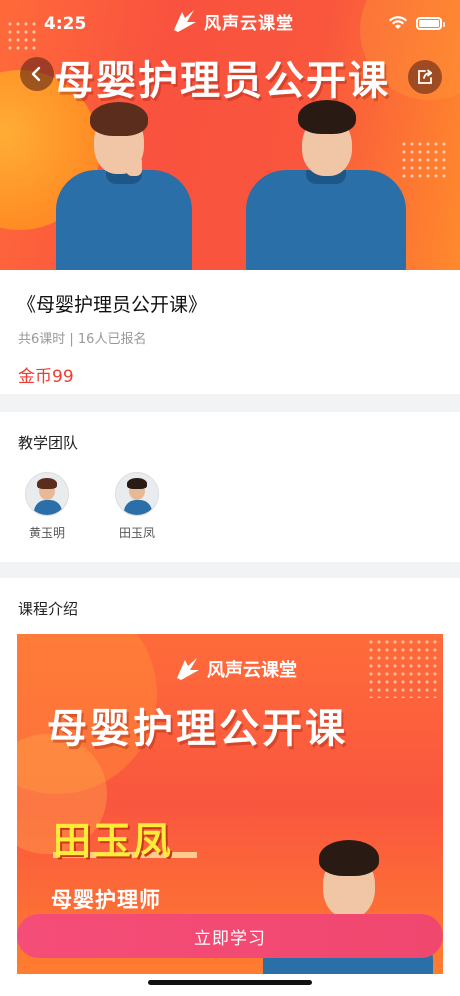 This screenshot has height=996, width=460. Describe the element at coordinates (425, 160) in the screenshot. I see `decor-dots` at that location.